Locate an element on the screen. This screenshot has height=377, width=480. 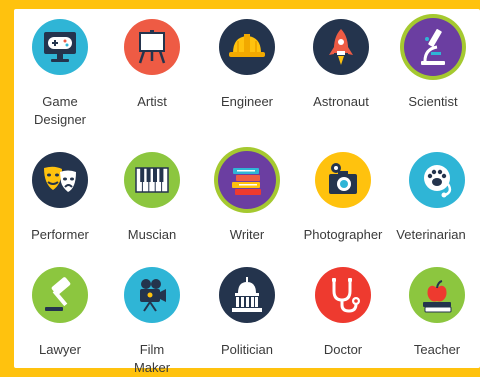
career-label: Artist is located at coordinates (152, 101).